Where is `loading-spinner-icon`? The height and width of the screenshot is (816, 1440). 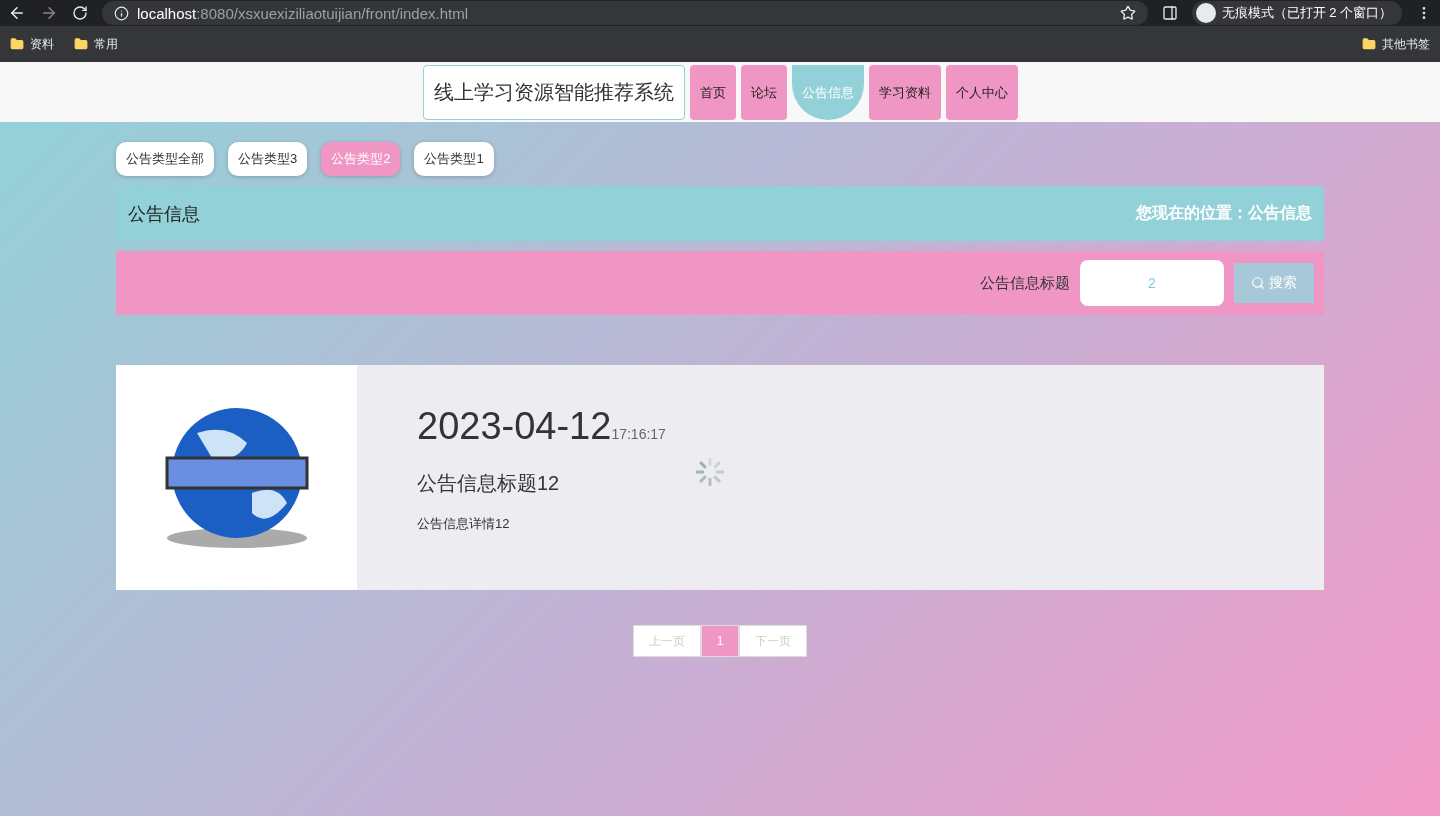 loading-spinner-icon is located at coordinates (710, 472).